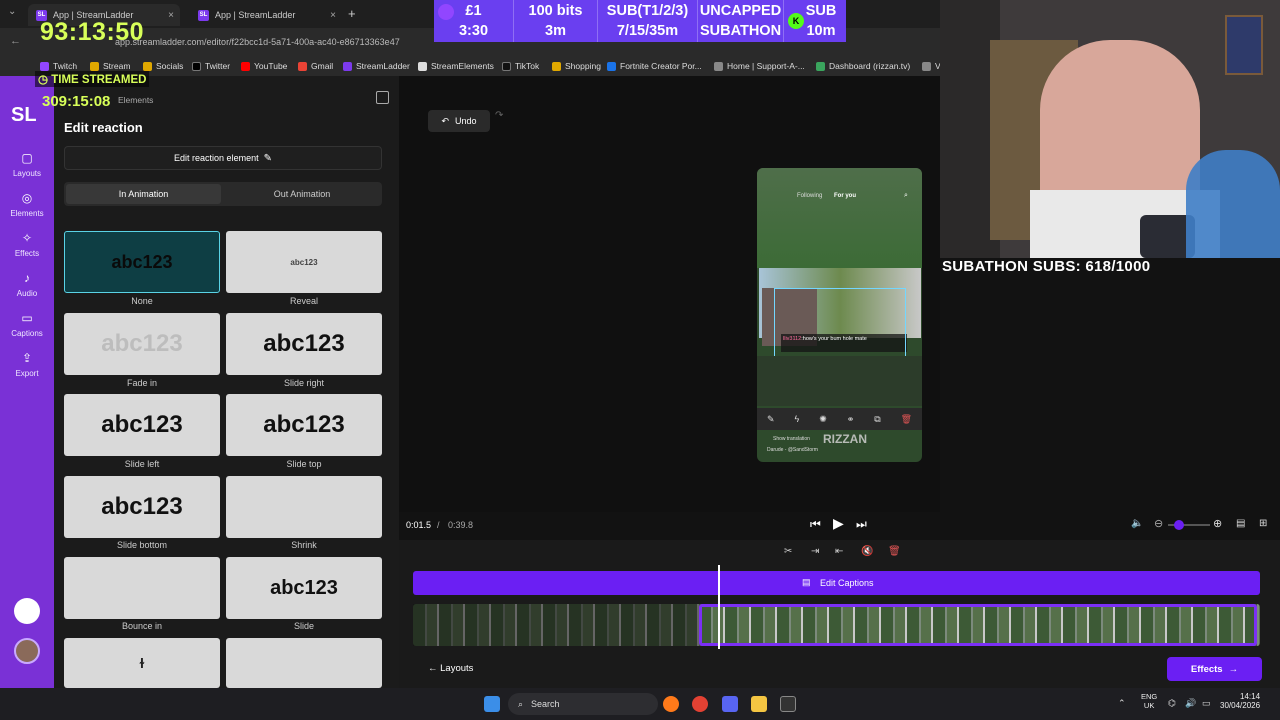 The height and width of the screenshot is (720, 1280). Describe the element at coordinates (492, 704) in the screenshot. I see `windows-start-icon` at that location.